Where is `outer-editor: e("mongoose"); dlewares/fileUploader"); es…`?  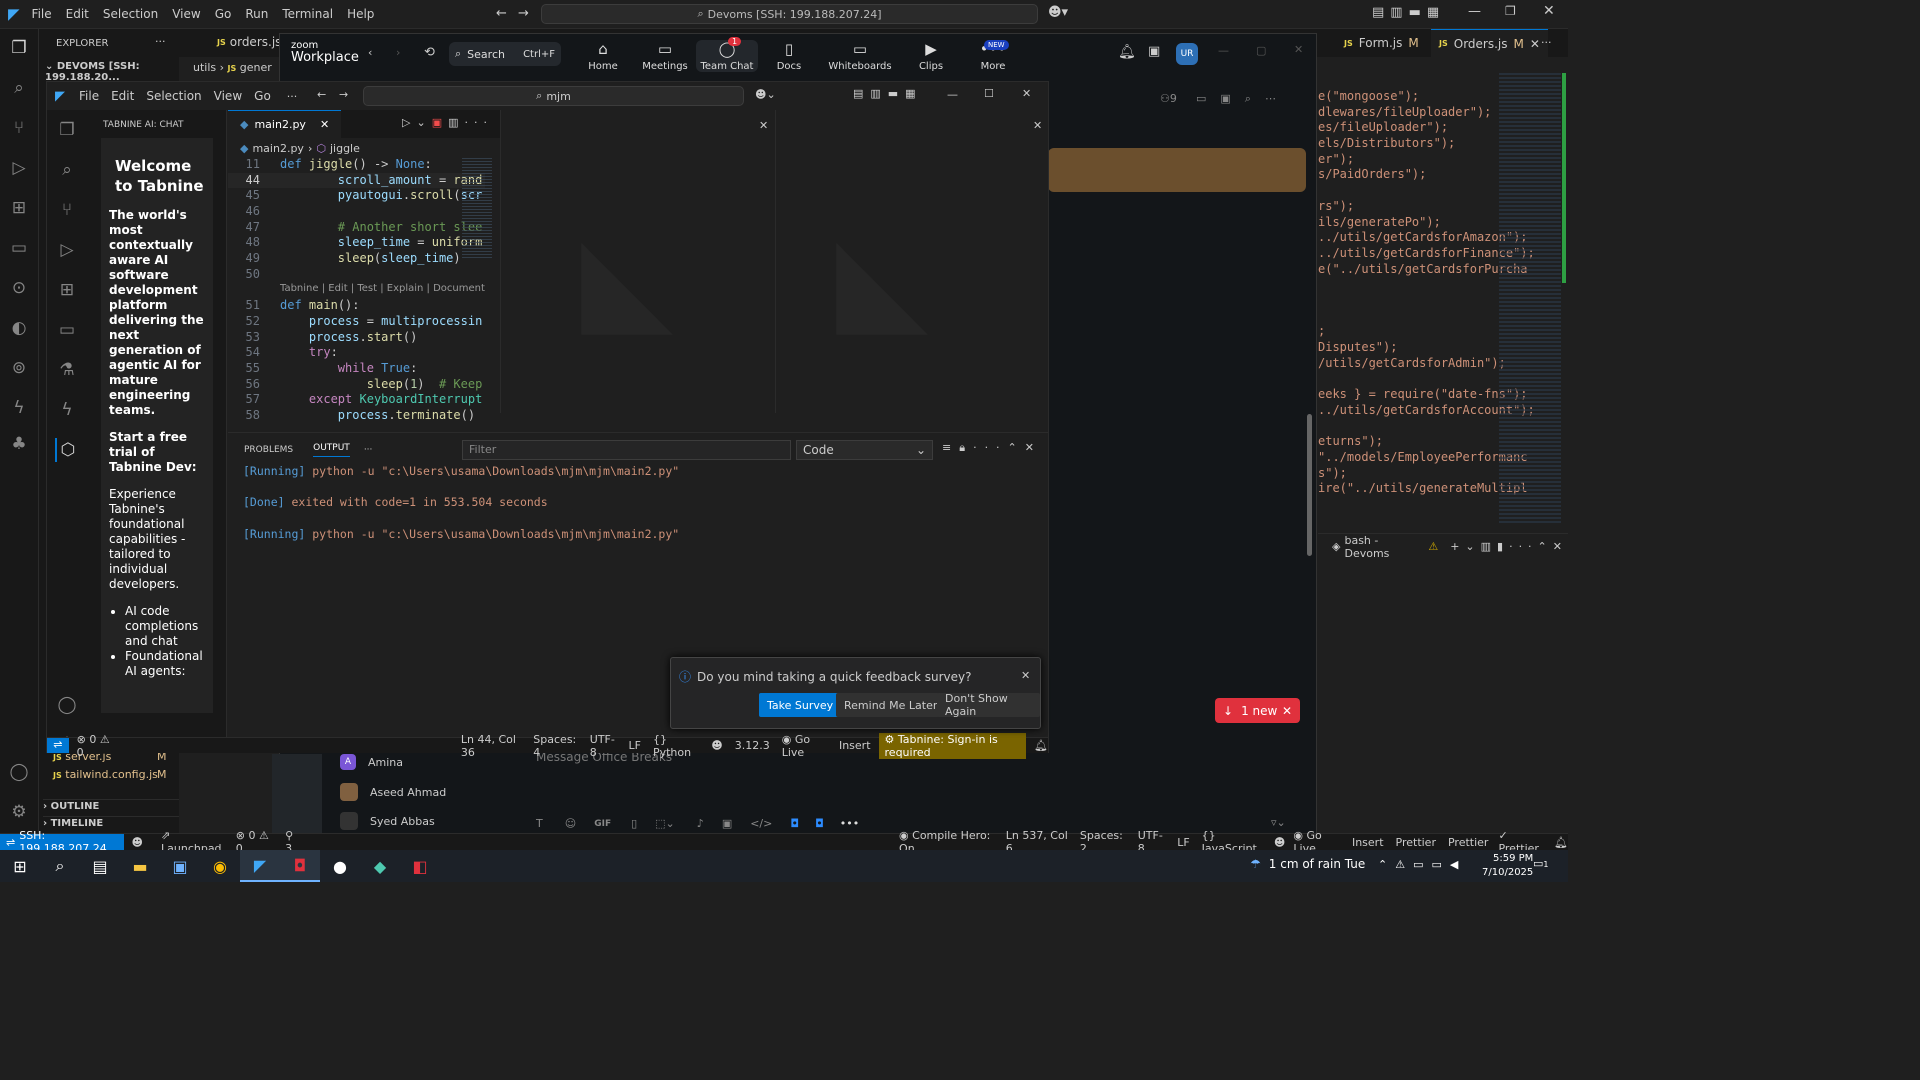
outer-editor: e("mongoose"); dlewares/fileUploader"); es… is located at coordinates (1443, 295).